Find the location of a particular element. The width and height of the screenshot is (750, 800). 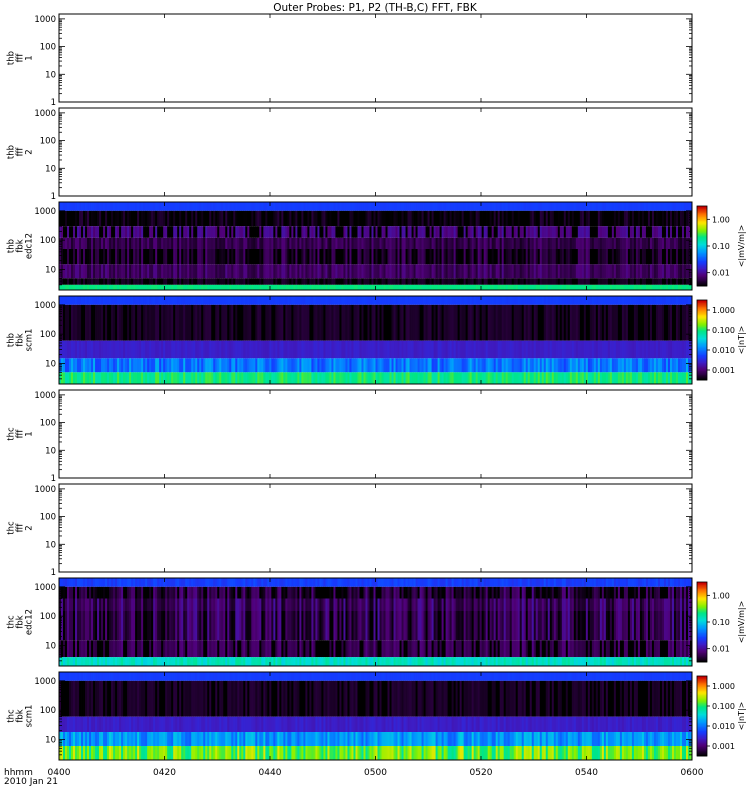

colorbar: 0.001 0.010 0.100 1.000 <|nT|> is located at coordinates (721, 340).